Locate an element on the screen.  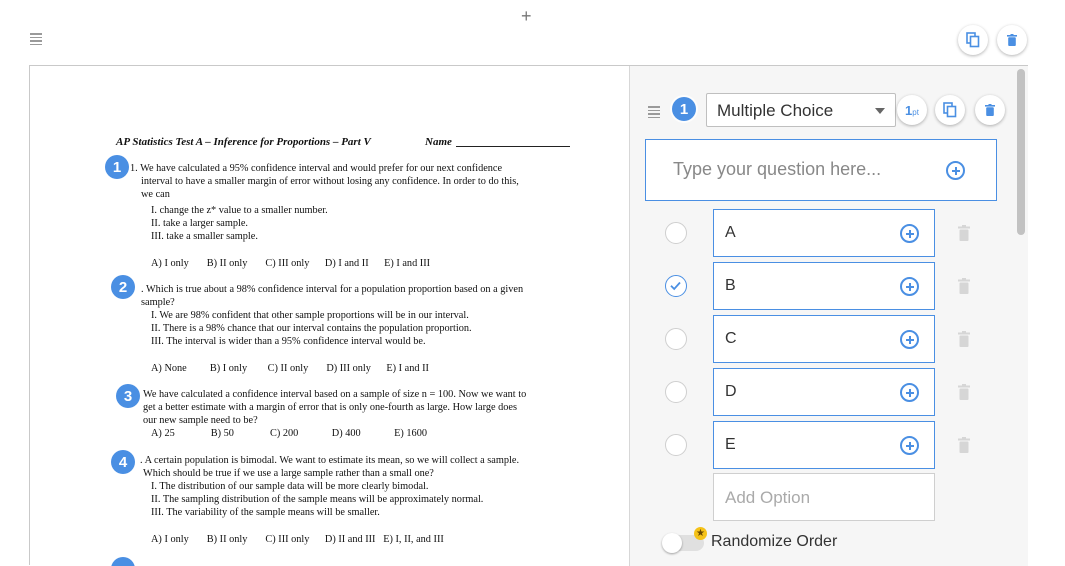
q1-option-line: II. take a larger sample. is located at coordinates (200, 223).